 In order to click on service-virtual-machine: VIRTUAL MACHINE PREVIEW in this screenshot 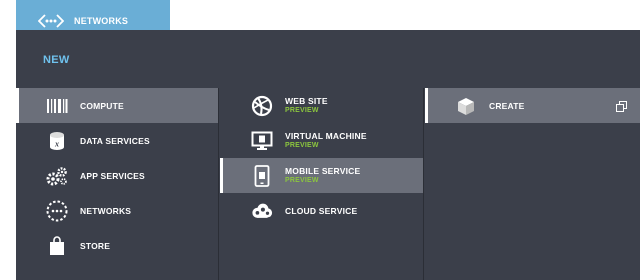, I will do `click(321, 140)`.